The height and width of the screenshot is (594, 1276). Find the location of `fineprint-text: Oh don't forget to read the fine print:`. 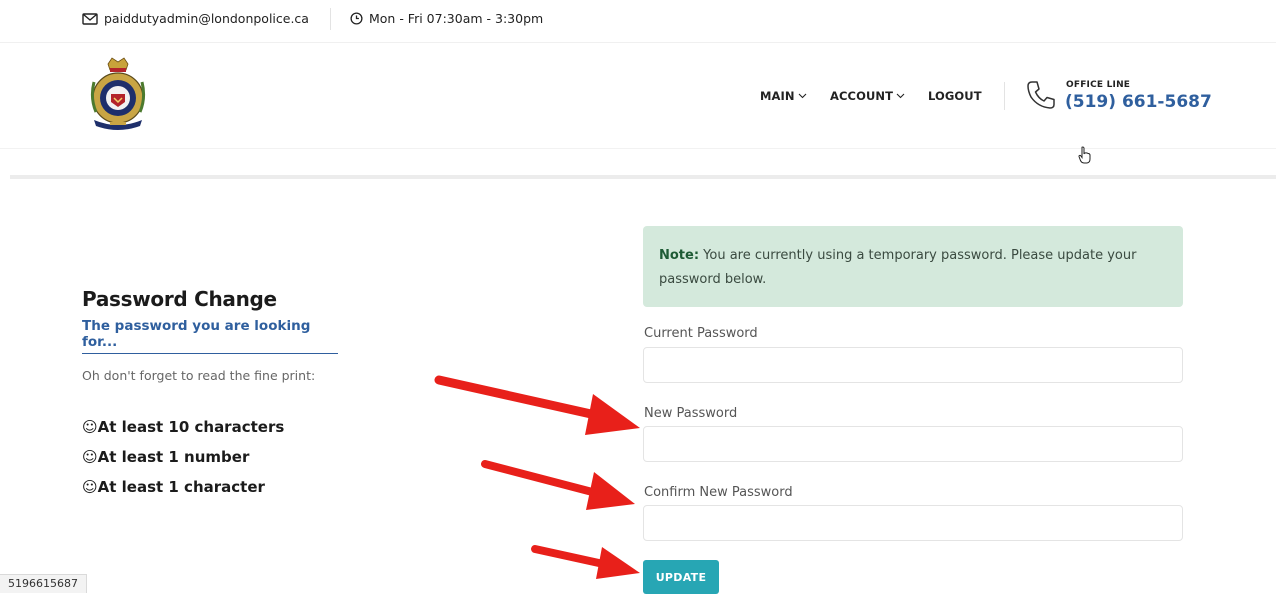

fineprint-text: Oh don't forget to read the fine print: is located at coordinates (199, 375).